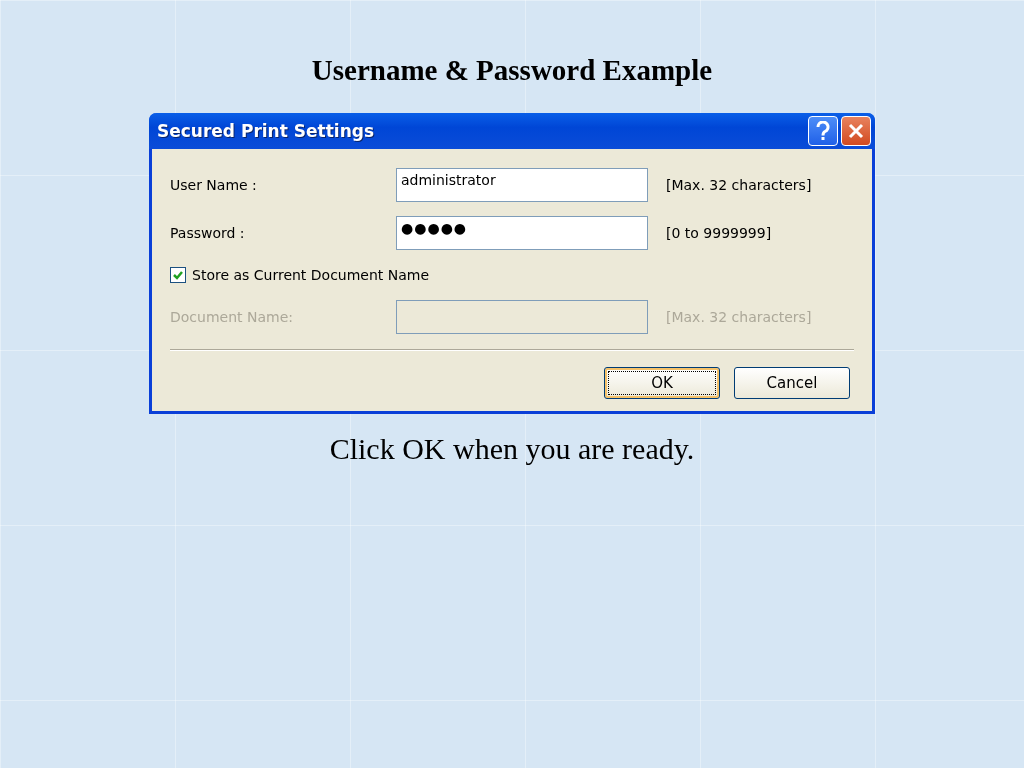 This screenshot has height=768, width=1024. What do you see at coordinates (792, 383) in the screenshot?
I see `cancel-button: Cancel` at bounding box center [792, 383].